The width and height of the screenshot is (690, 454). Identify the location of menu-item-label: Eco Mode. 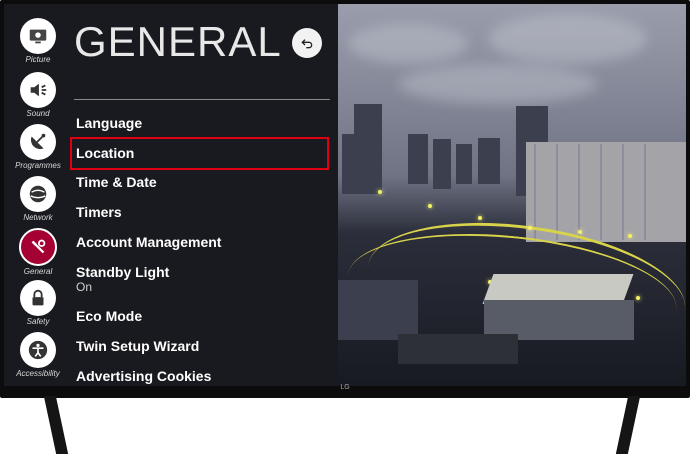
(109, 316).